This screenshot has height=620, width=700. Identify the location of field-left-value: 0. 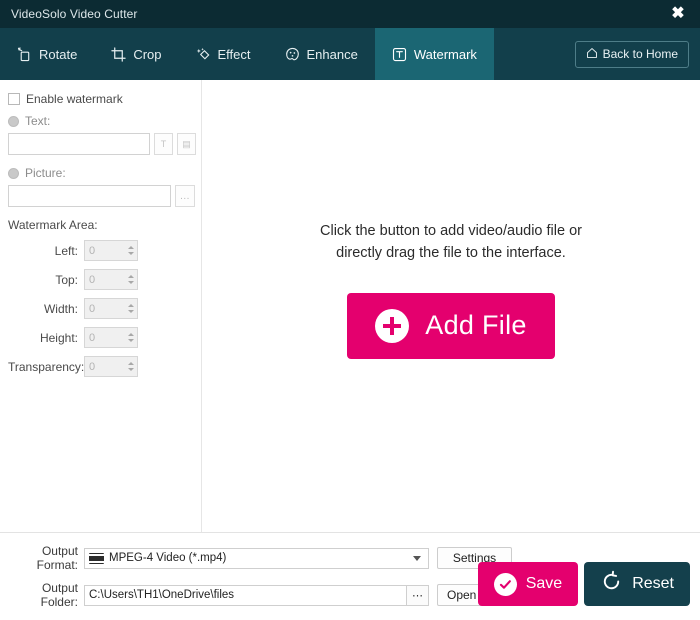
(92, 250).